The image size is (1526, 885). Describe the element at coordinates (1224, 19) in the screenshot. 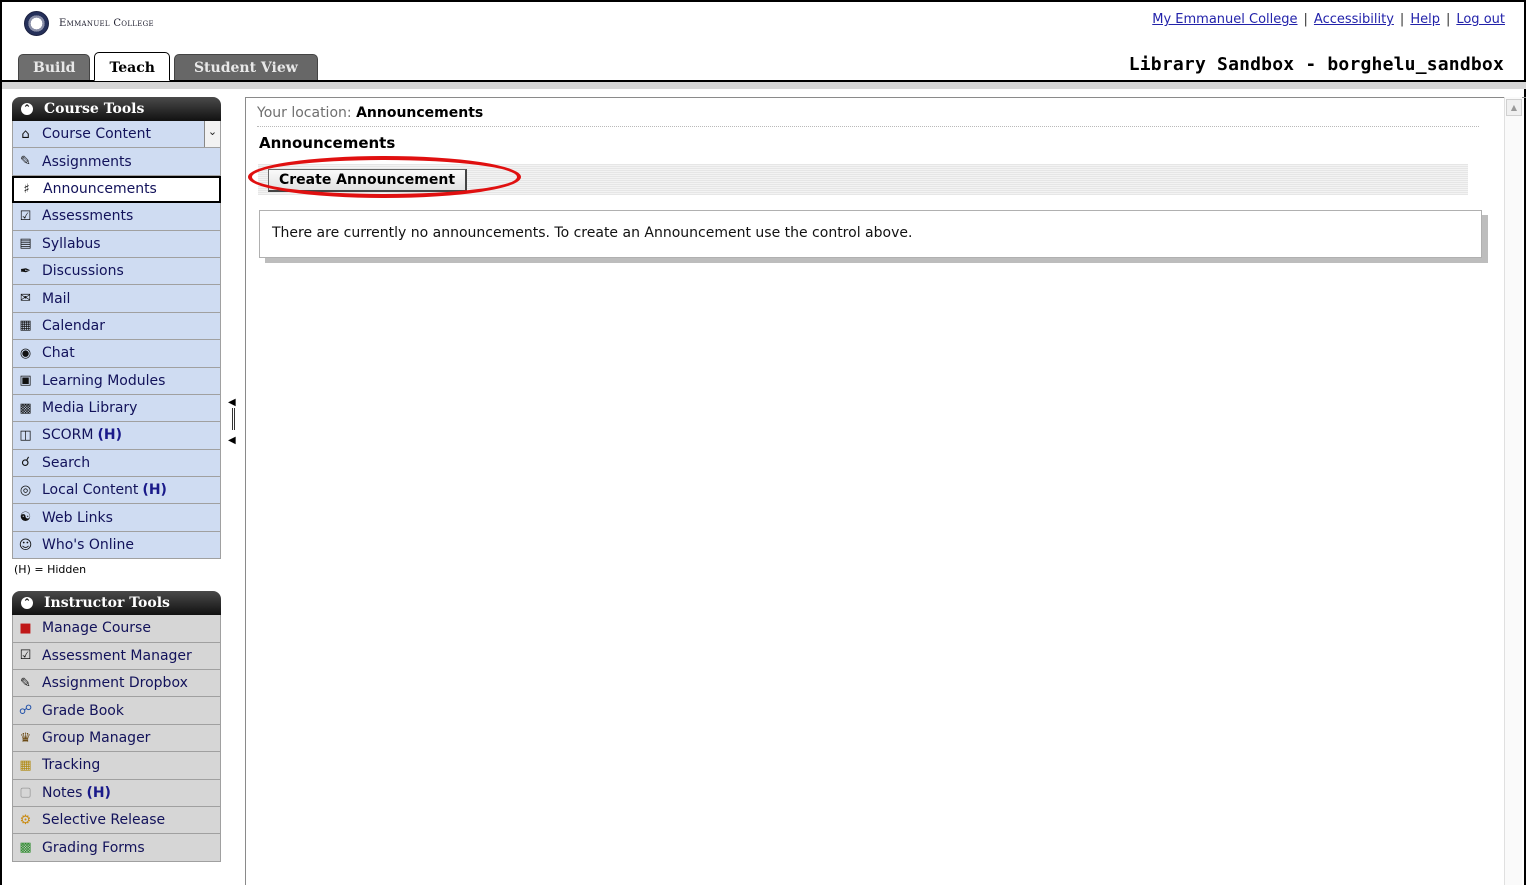

I see `my-emmanuel-link: My Emmanuel College` at that location.